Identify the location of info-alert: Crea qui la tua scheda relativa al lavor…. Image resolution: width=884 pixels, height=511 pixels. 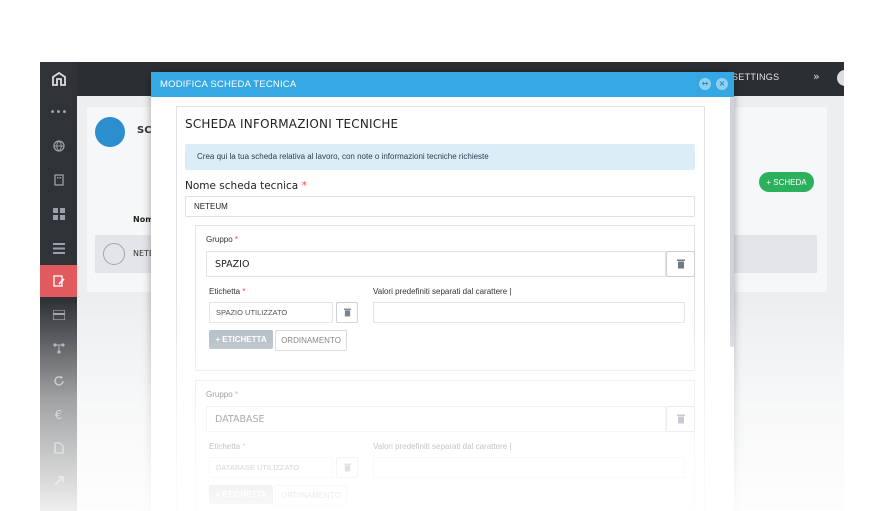
(440, 157).